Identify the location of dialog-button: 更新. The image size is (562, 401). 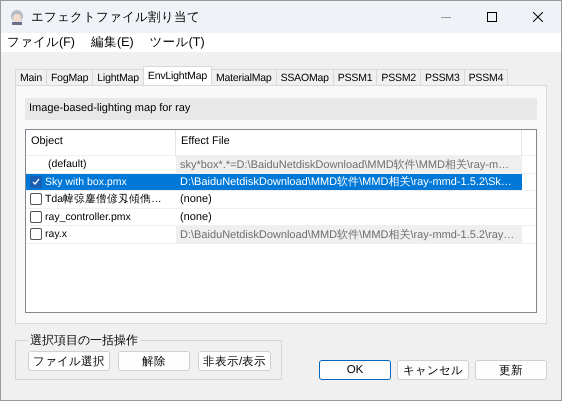
(511, 370).